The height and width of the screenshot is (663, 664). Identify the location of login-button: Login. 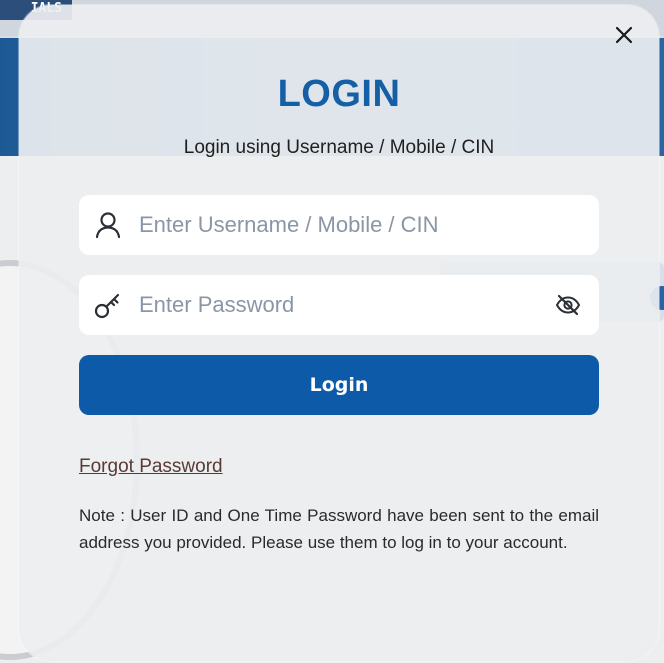
(339, 385).